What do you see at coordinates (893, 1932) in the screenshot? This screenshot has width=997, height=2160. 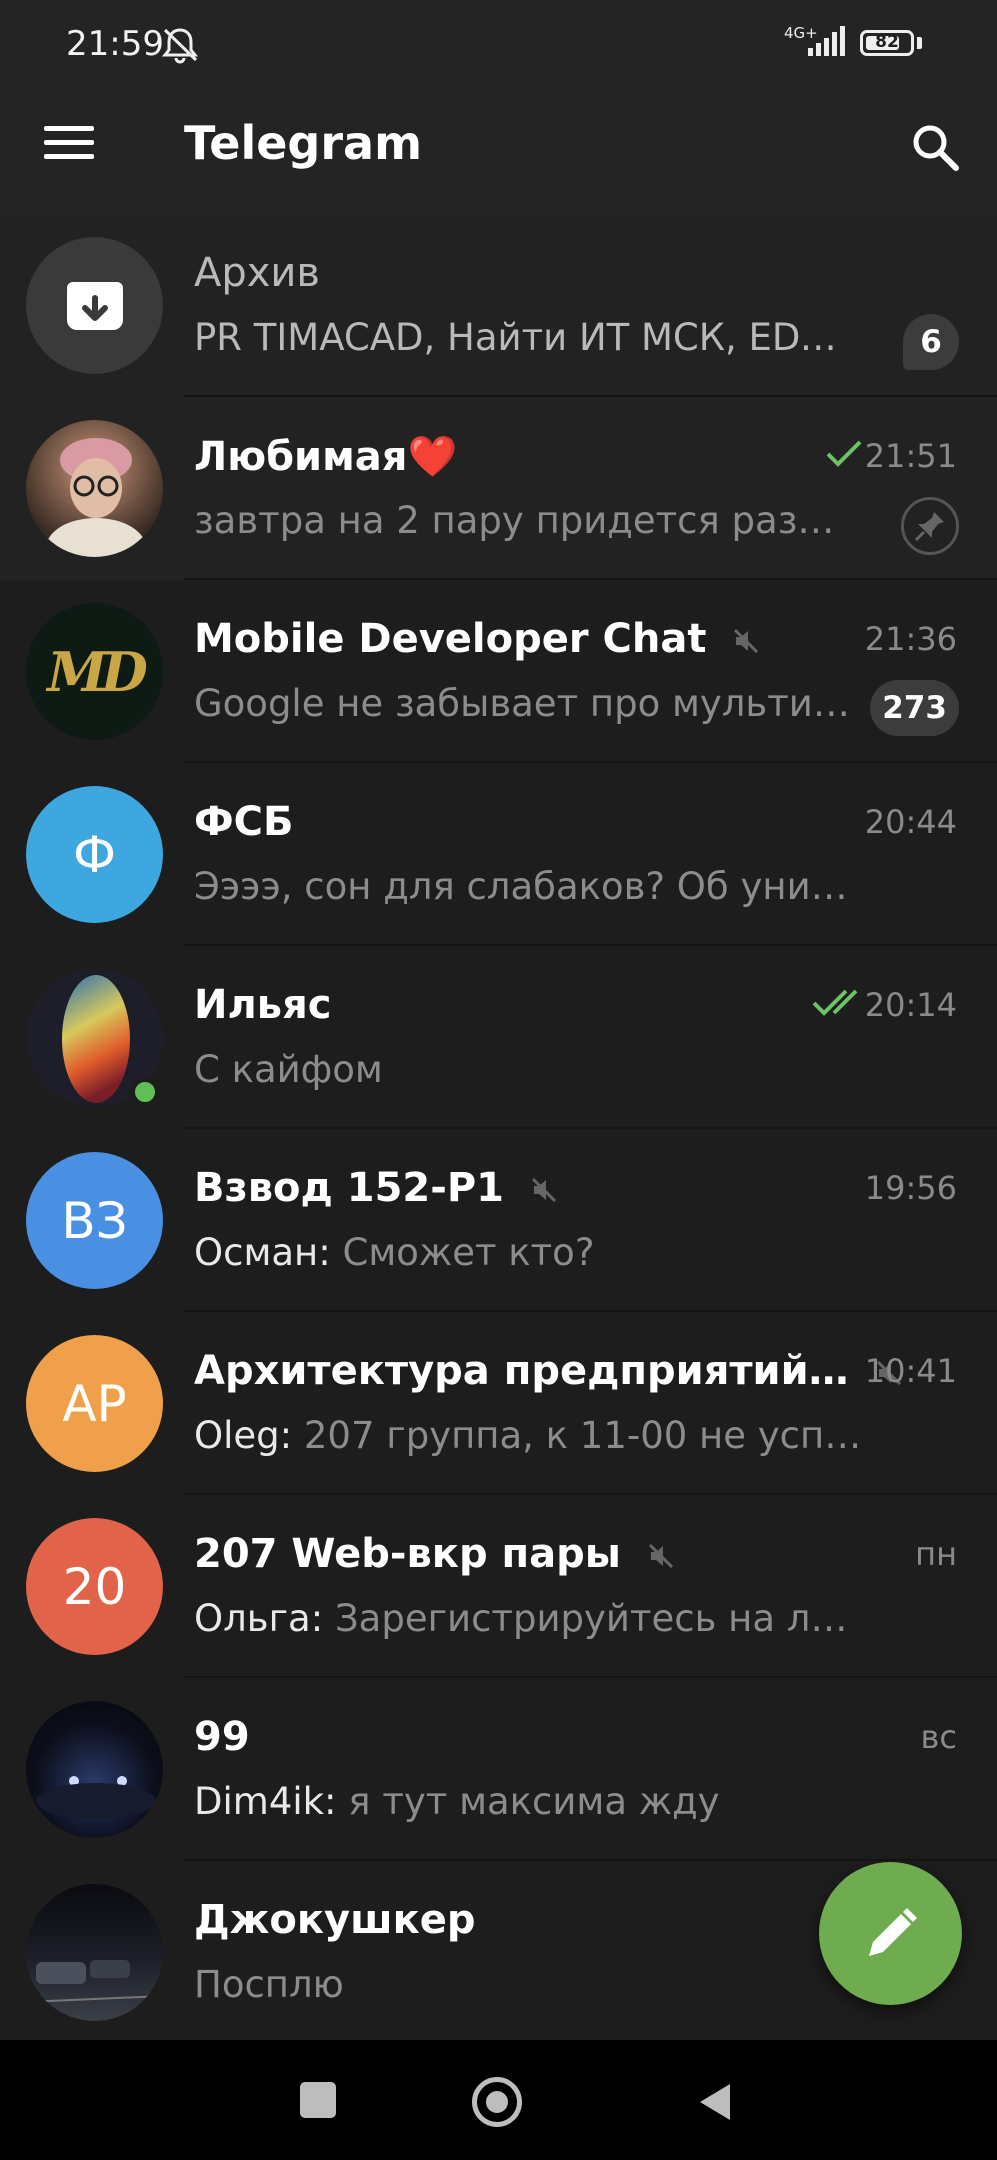 I see `pencil-icon` at bounding box center [893, 1932].